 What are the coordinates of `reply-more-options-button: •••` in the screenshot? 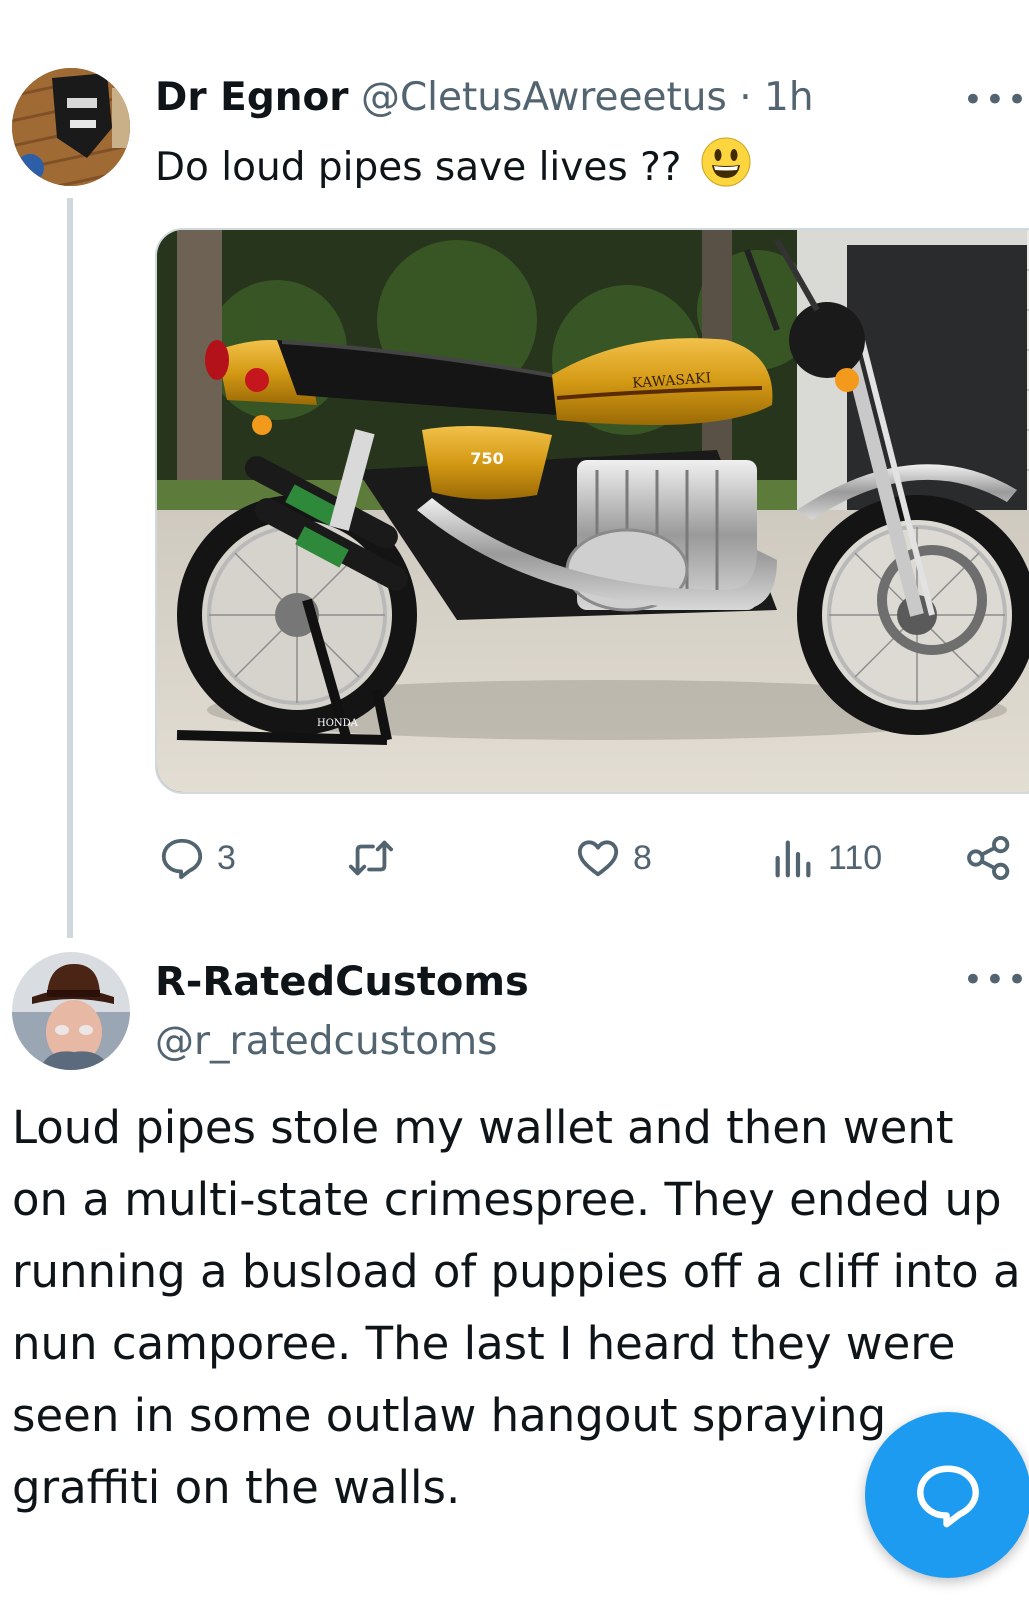 It's located at (996, 980).